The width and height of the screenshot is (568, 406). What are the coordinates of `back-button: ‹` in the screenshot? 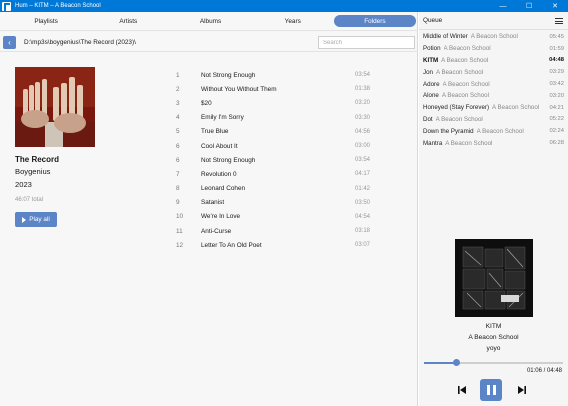 It's located at (9, 42).